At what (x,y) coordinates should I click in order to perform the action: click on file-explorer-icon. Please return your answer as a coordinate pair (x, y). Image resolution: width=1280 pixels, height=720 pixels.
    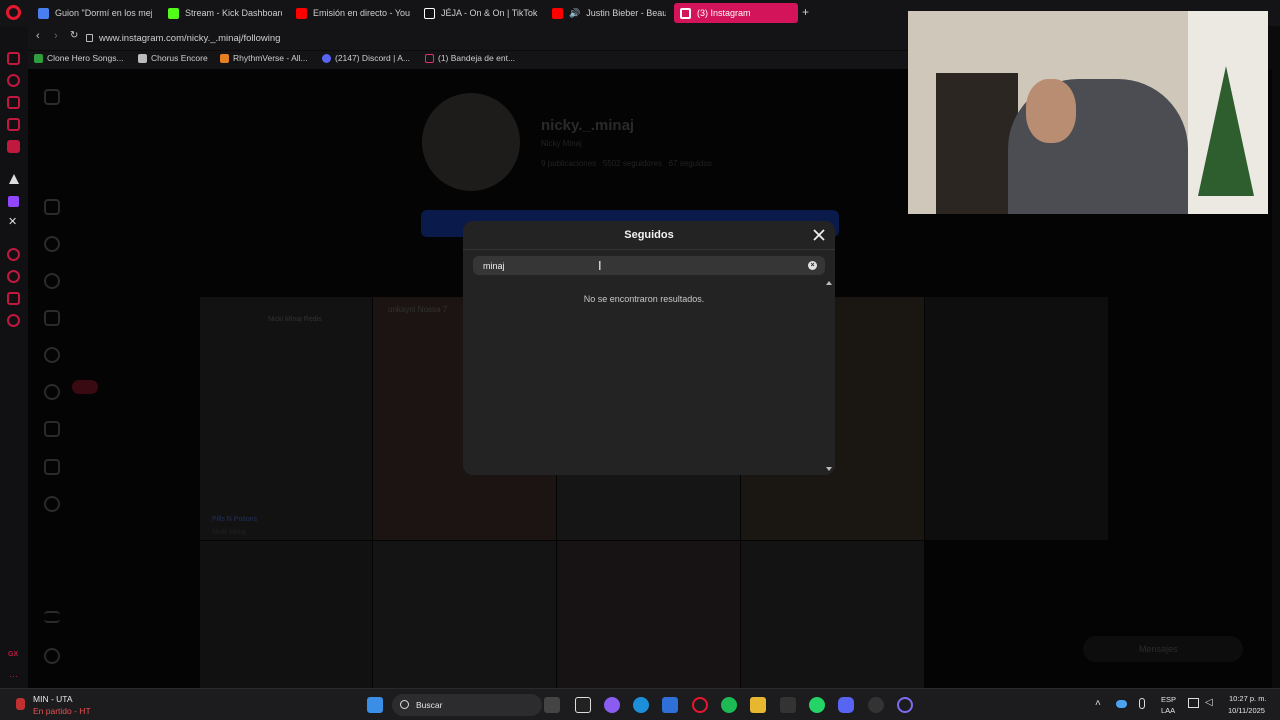
    Looking at the image, I should click on (758, 705).